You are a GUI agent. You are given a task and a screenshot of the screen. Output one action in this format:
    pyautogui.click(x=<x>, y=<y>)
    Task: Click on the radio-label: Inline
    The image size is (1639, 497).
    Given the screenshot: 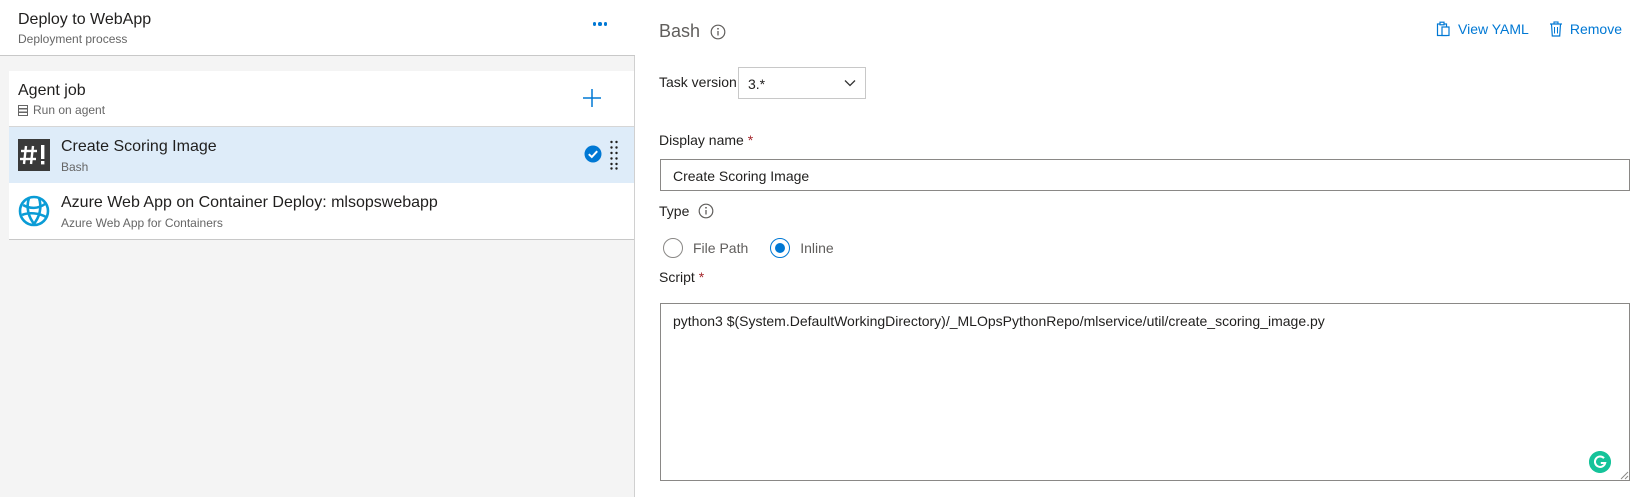 What is the action you would take?
    pyautogui.click(x=817, y=248)
    